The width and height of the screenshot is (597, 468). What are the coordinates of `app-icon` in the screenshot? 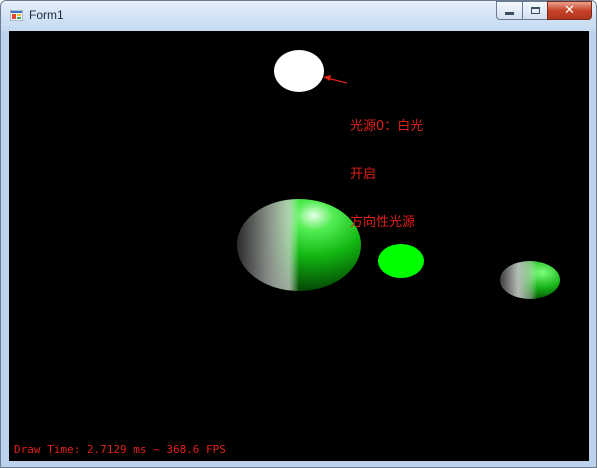 It's located at (16, 15).